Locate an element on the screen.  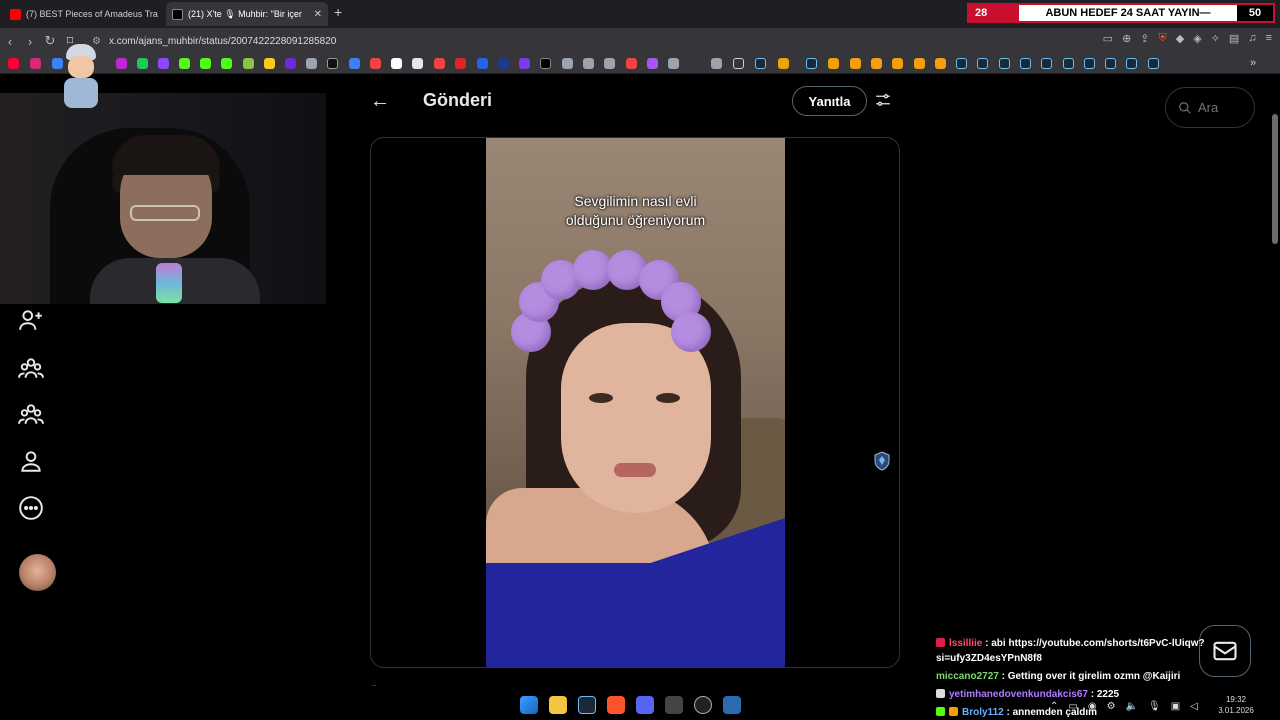
speaker-icon: ◁ is located at coordinates (1194, 706).